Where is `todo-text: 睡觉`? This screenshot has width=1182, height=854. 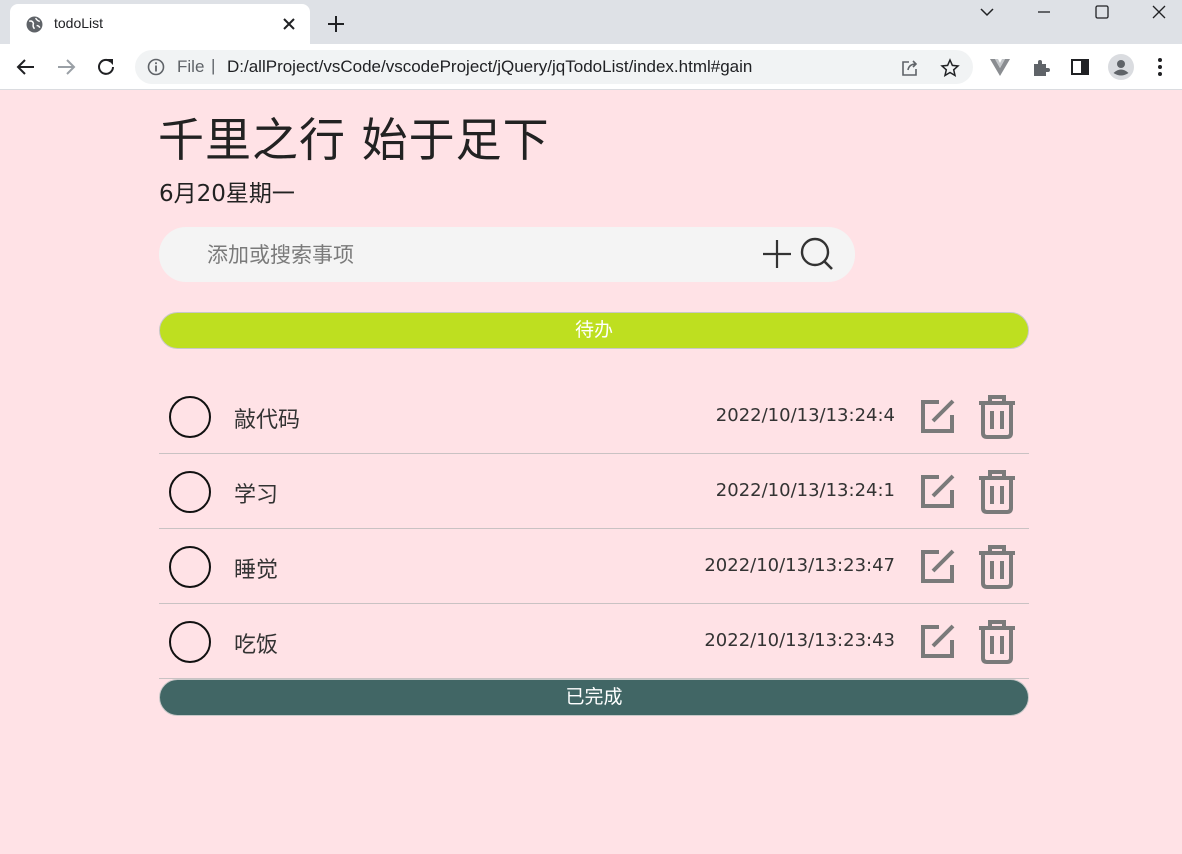 todo-text: 睡觉 is located at coordinates (256, 568).